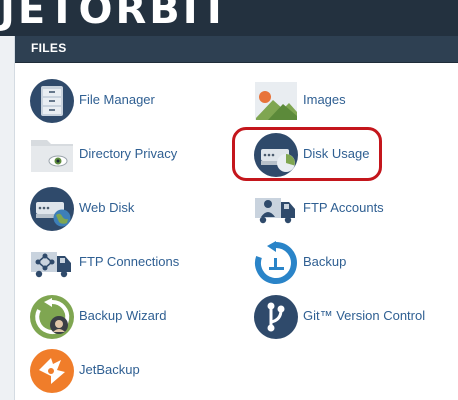 The image size is (458, 400). I want to click on brand-bar: JETORBIT, so click(229, 18).